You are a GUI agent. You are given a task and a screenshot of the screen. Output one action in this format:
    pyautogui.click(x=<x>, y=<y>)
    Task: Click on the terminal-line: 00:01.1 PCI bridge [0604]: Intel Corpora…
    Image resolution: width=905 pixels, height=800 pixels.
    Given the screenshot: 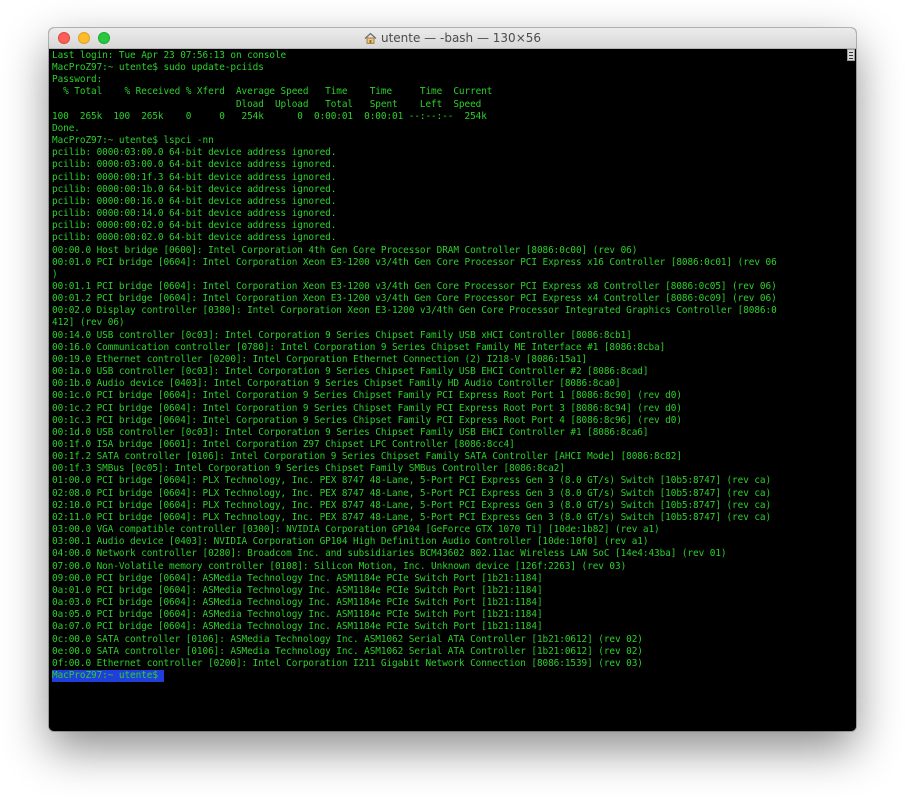 What is the action you would take?
    pyautogui.click(x=414, y=286)
    